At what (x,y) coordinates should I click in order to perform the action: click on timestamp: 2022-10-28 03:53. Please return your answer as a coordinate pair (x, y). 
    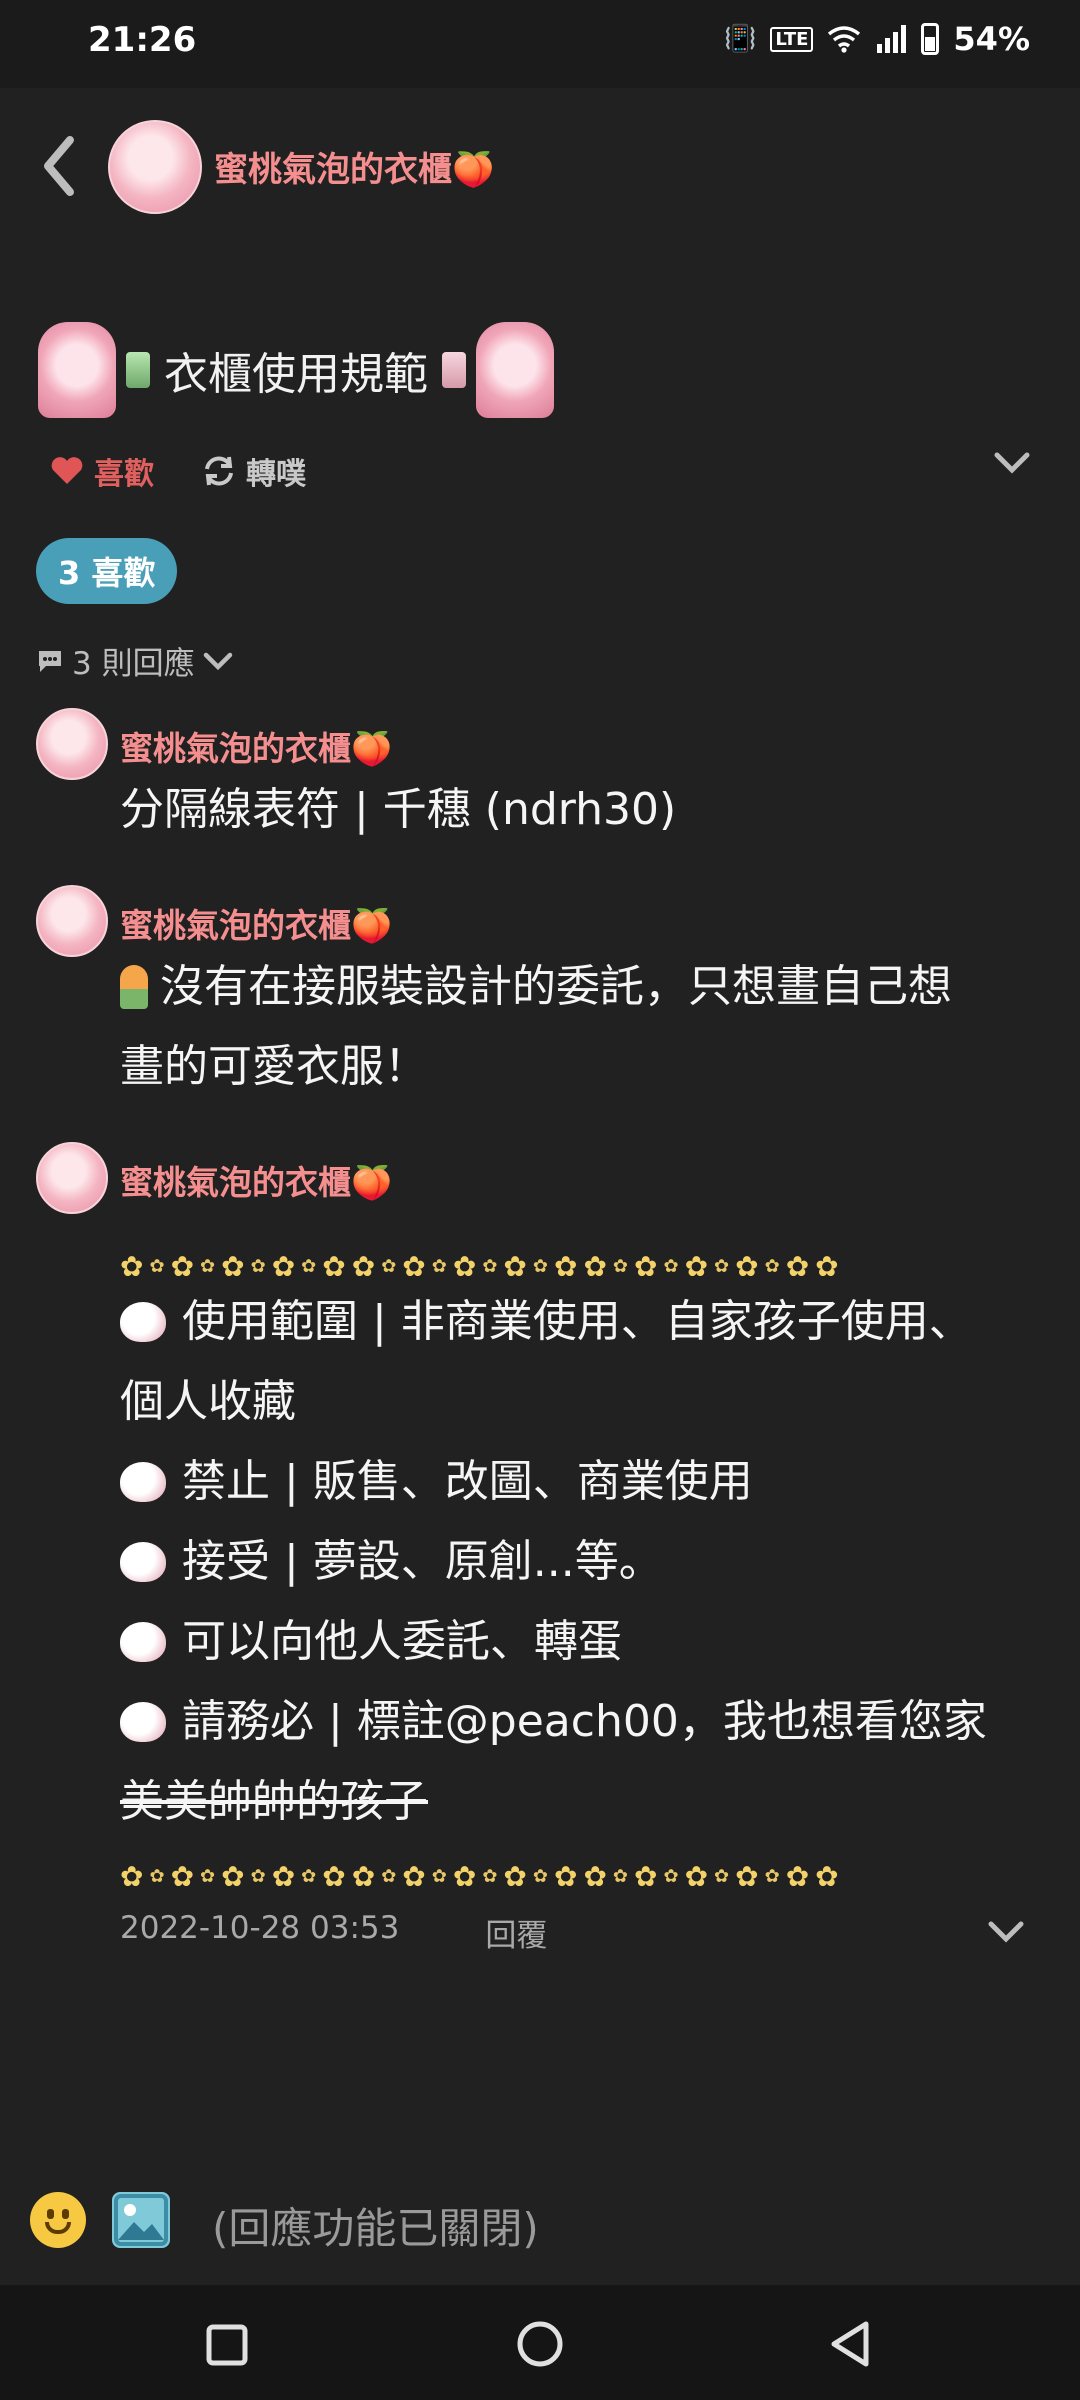
    Looking at the image, I should click on (260, 1928).